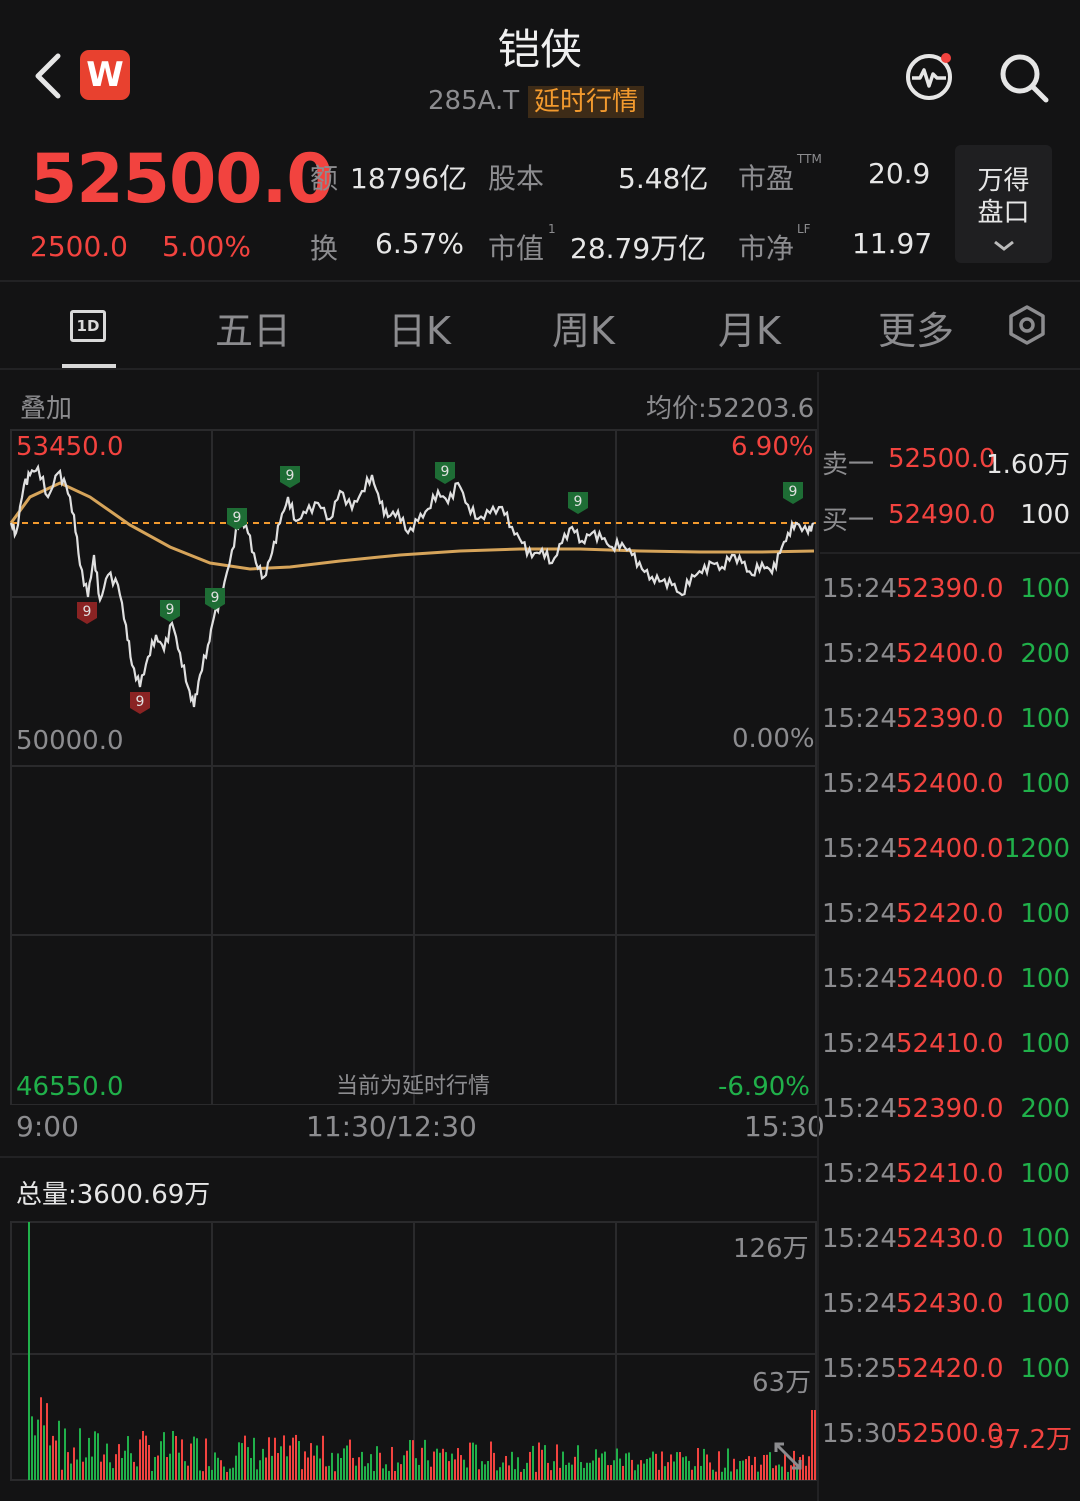 This screenshot has height=1501, width=1080. Describe the element at coordinates (950, 1179) in the screenshot. I see `tick-row: 15:24 52410.0 100` at that location.